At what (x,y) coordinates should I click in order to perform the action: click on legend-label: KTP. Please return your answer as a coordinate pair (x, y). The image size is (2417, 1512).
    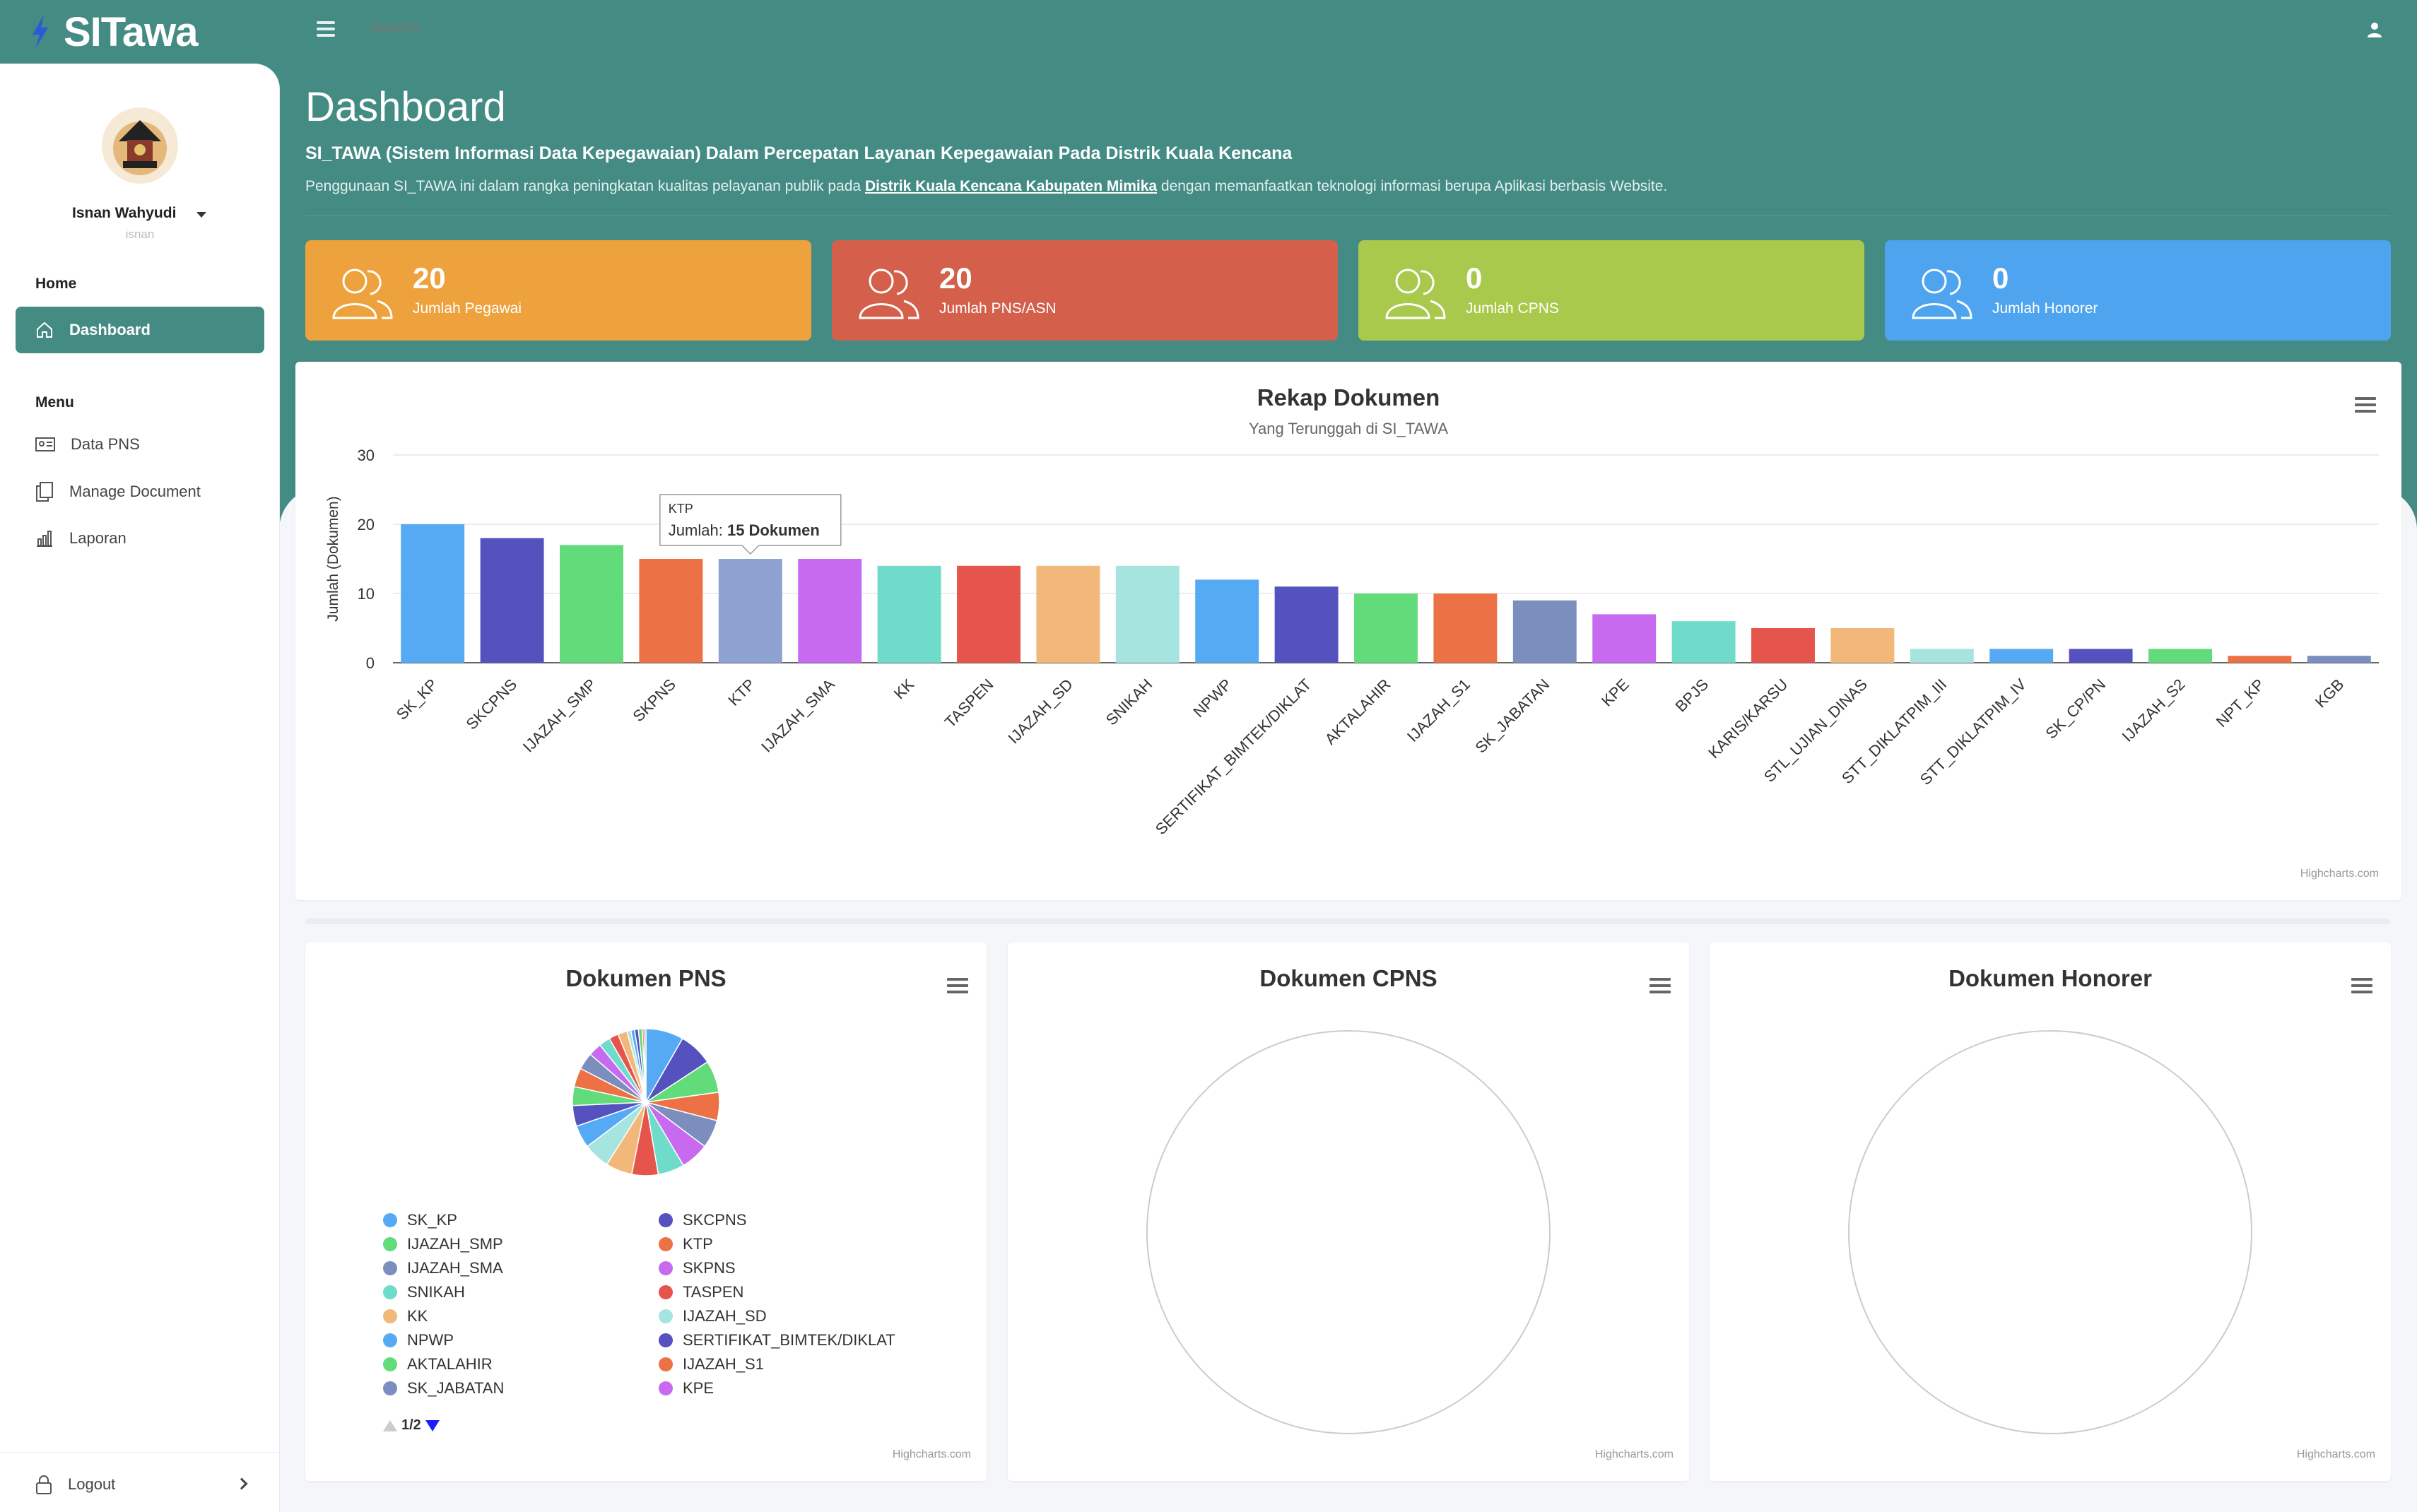
    Looking at the image, I should click on (698, 1244).